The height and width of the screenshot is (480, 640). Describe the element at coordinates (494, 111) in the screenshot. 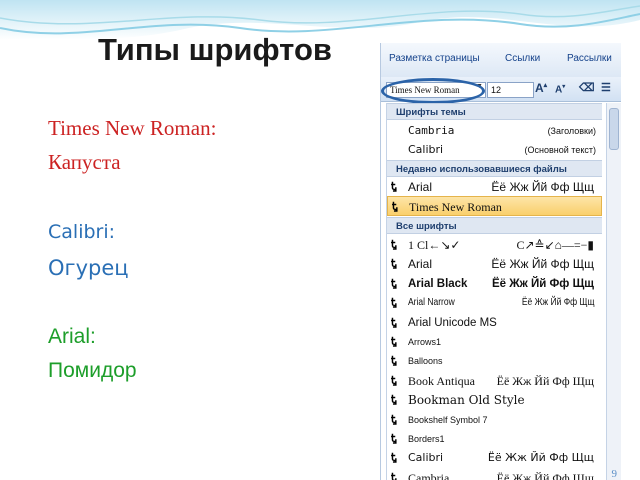

I see `section-theme-fonts: Шрифты темы` at that location.